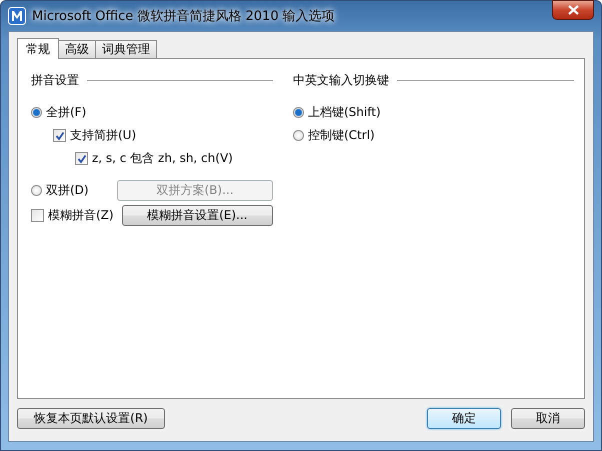 The width and height of the screenshot is (602, 451). Describe the element at coordinates (58, 112) in the screenshot. I see `radio-option: 全拼(F)` at that location.